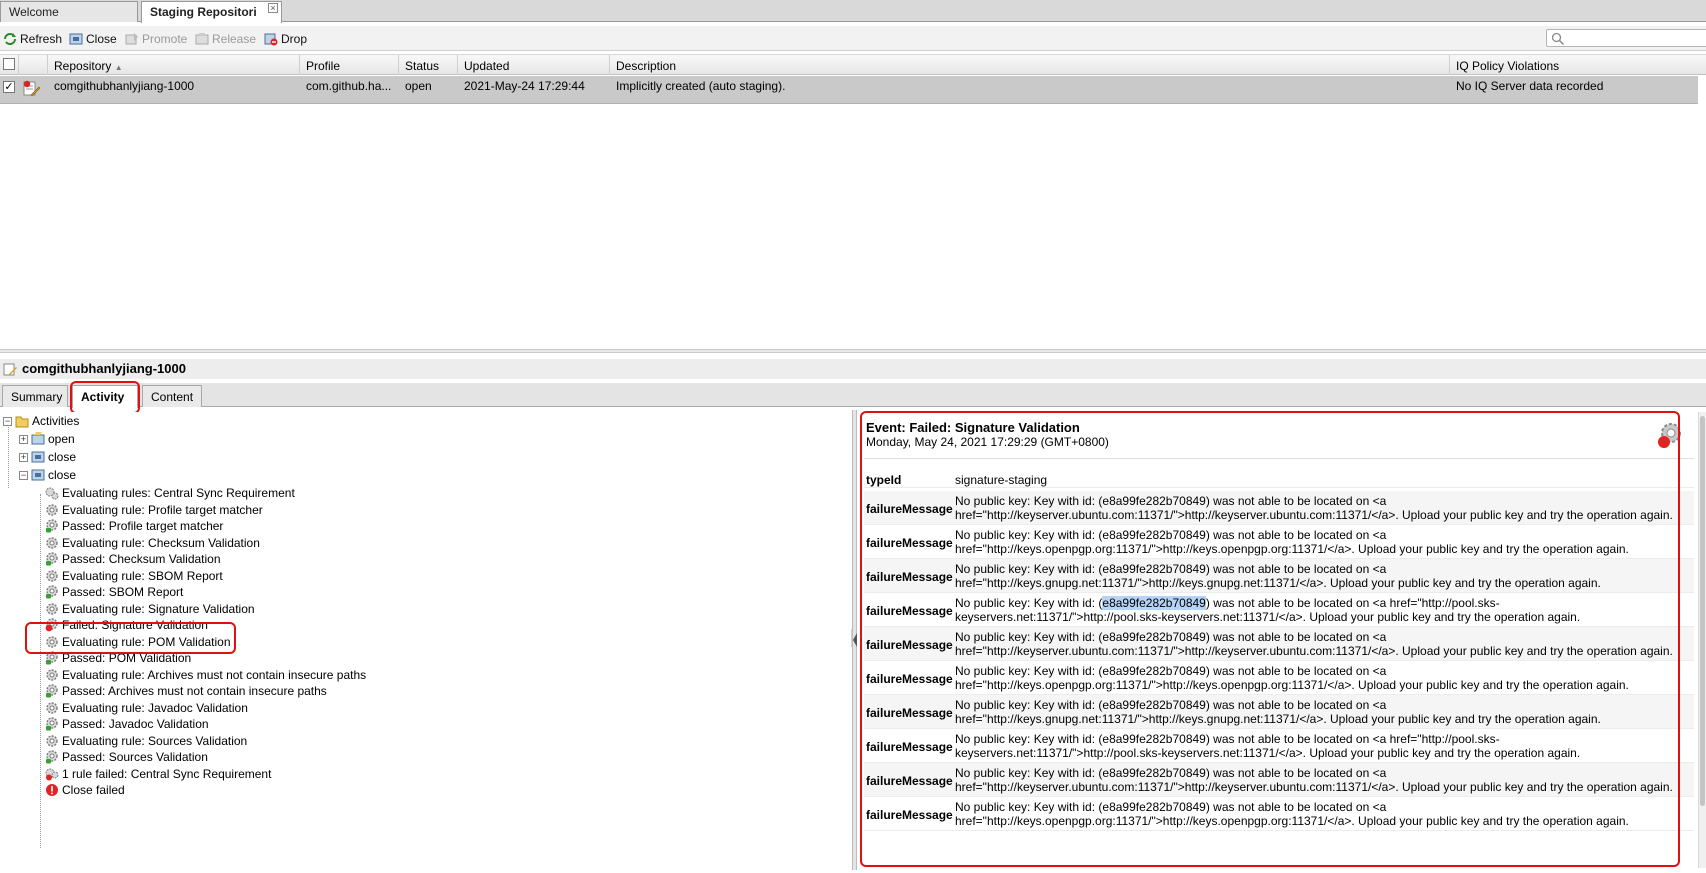 Image resolution: width=1706 pixels, height=873 pixels. Describe the element at coordinates (69, 11) in the screenshot. I see `tab-welcome: Welcome` at that location.